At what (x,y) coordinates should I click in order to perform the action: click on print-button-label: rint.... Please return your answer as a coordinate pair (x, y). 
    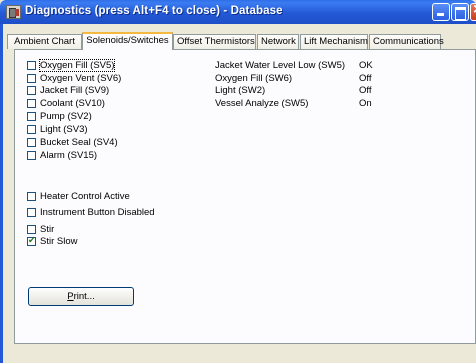
    Looking at the image, I should click on (84, 296).